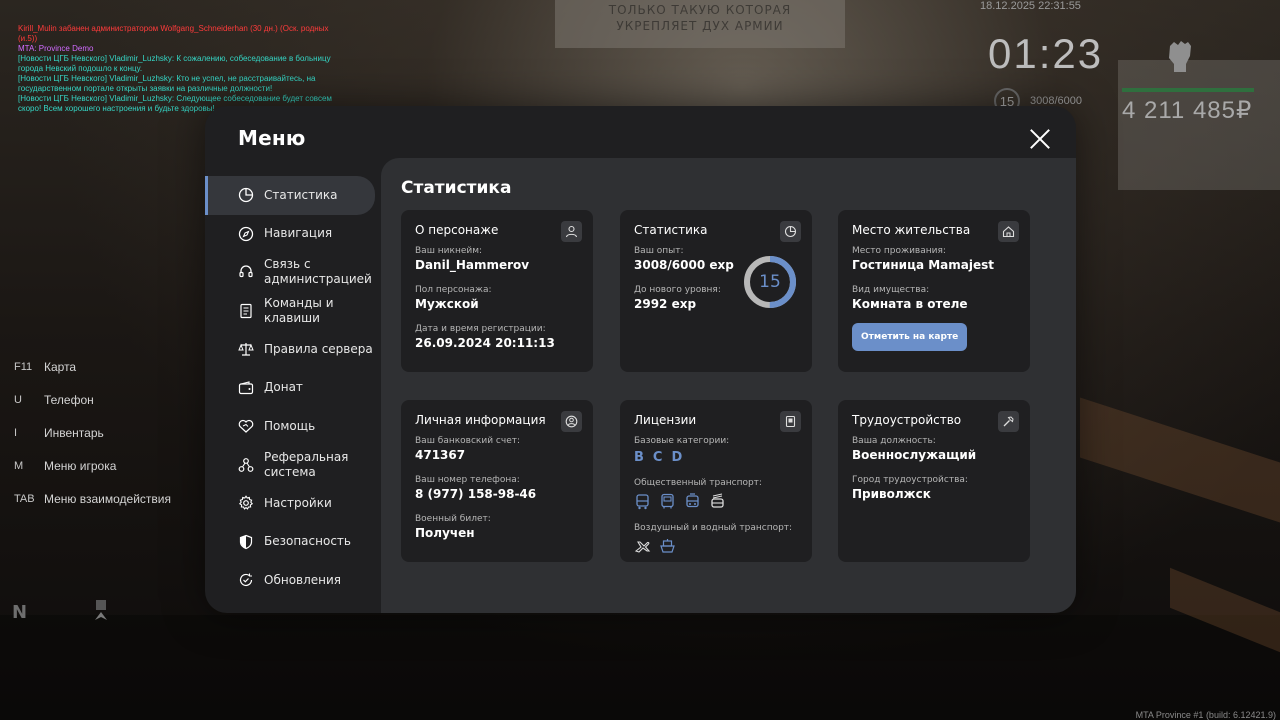 The height and width of the screenshot is (720, 1280). I want to click on card-title: Статистика, so click(671, 230).